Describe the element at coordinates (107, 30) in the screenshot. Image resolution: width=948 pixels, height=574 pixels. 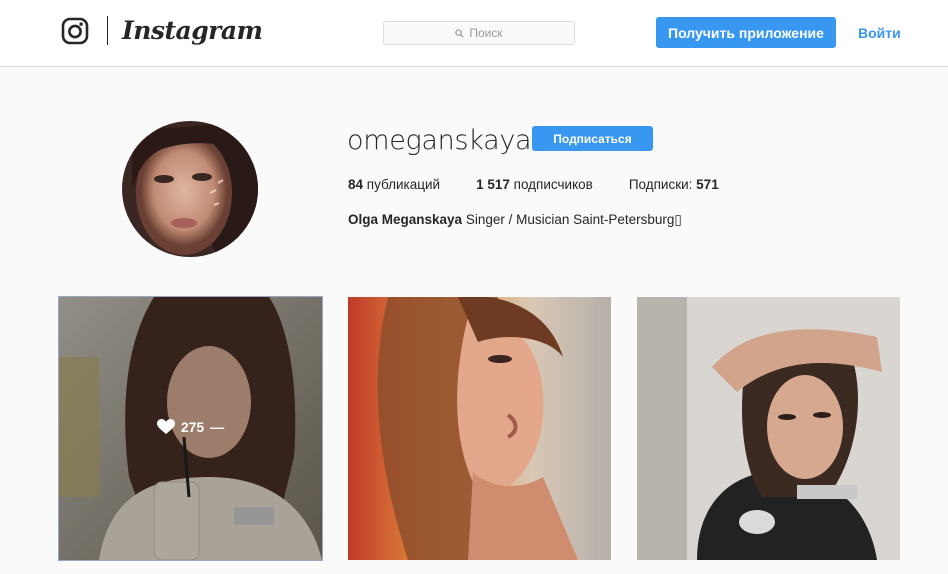
I see `logo-divider` at that location.